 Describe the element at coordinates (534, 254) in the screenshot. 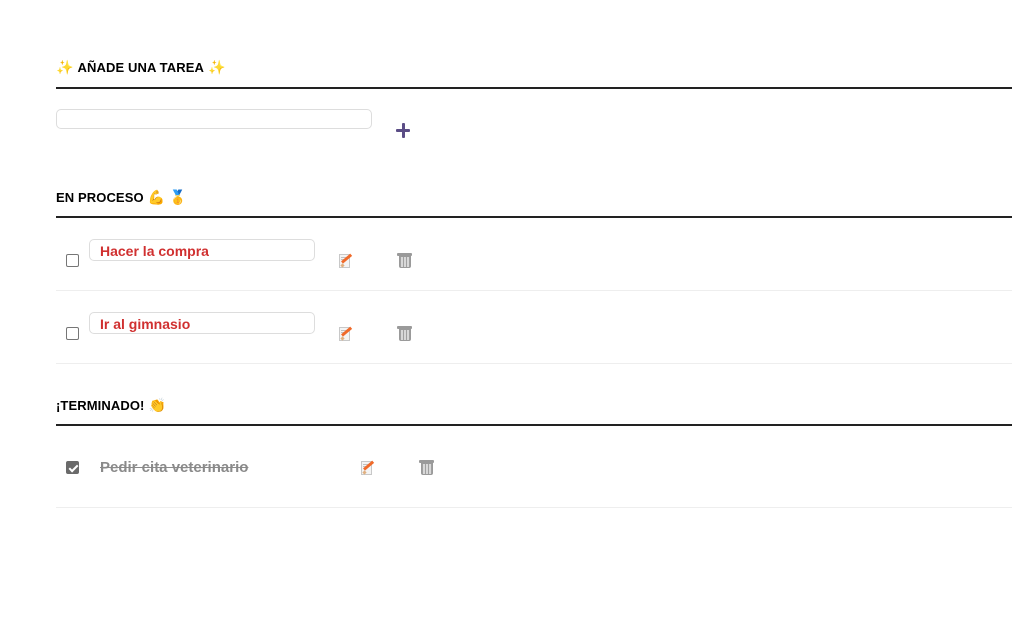

I see `task-row: Hacer la compra` at that location.